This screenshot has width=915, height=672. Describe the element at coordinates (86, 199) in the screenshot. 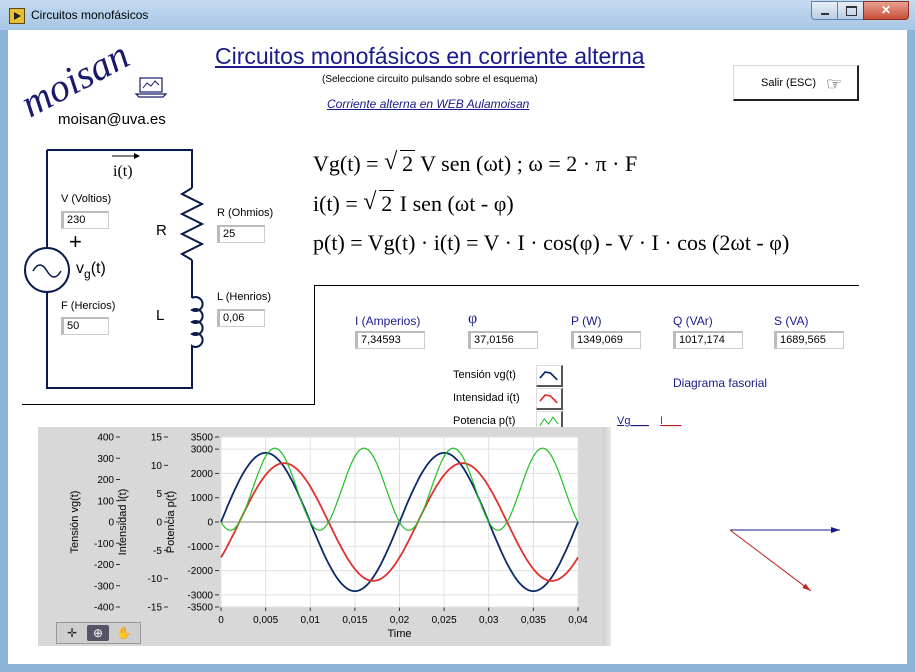

I see `voltage-label: V (Voltios)` at that location.